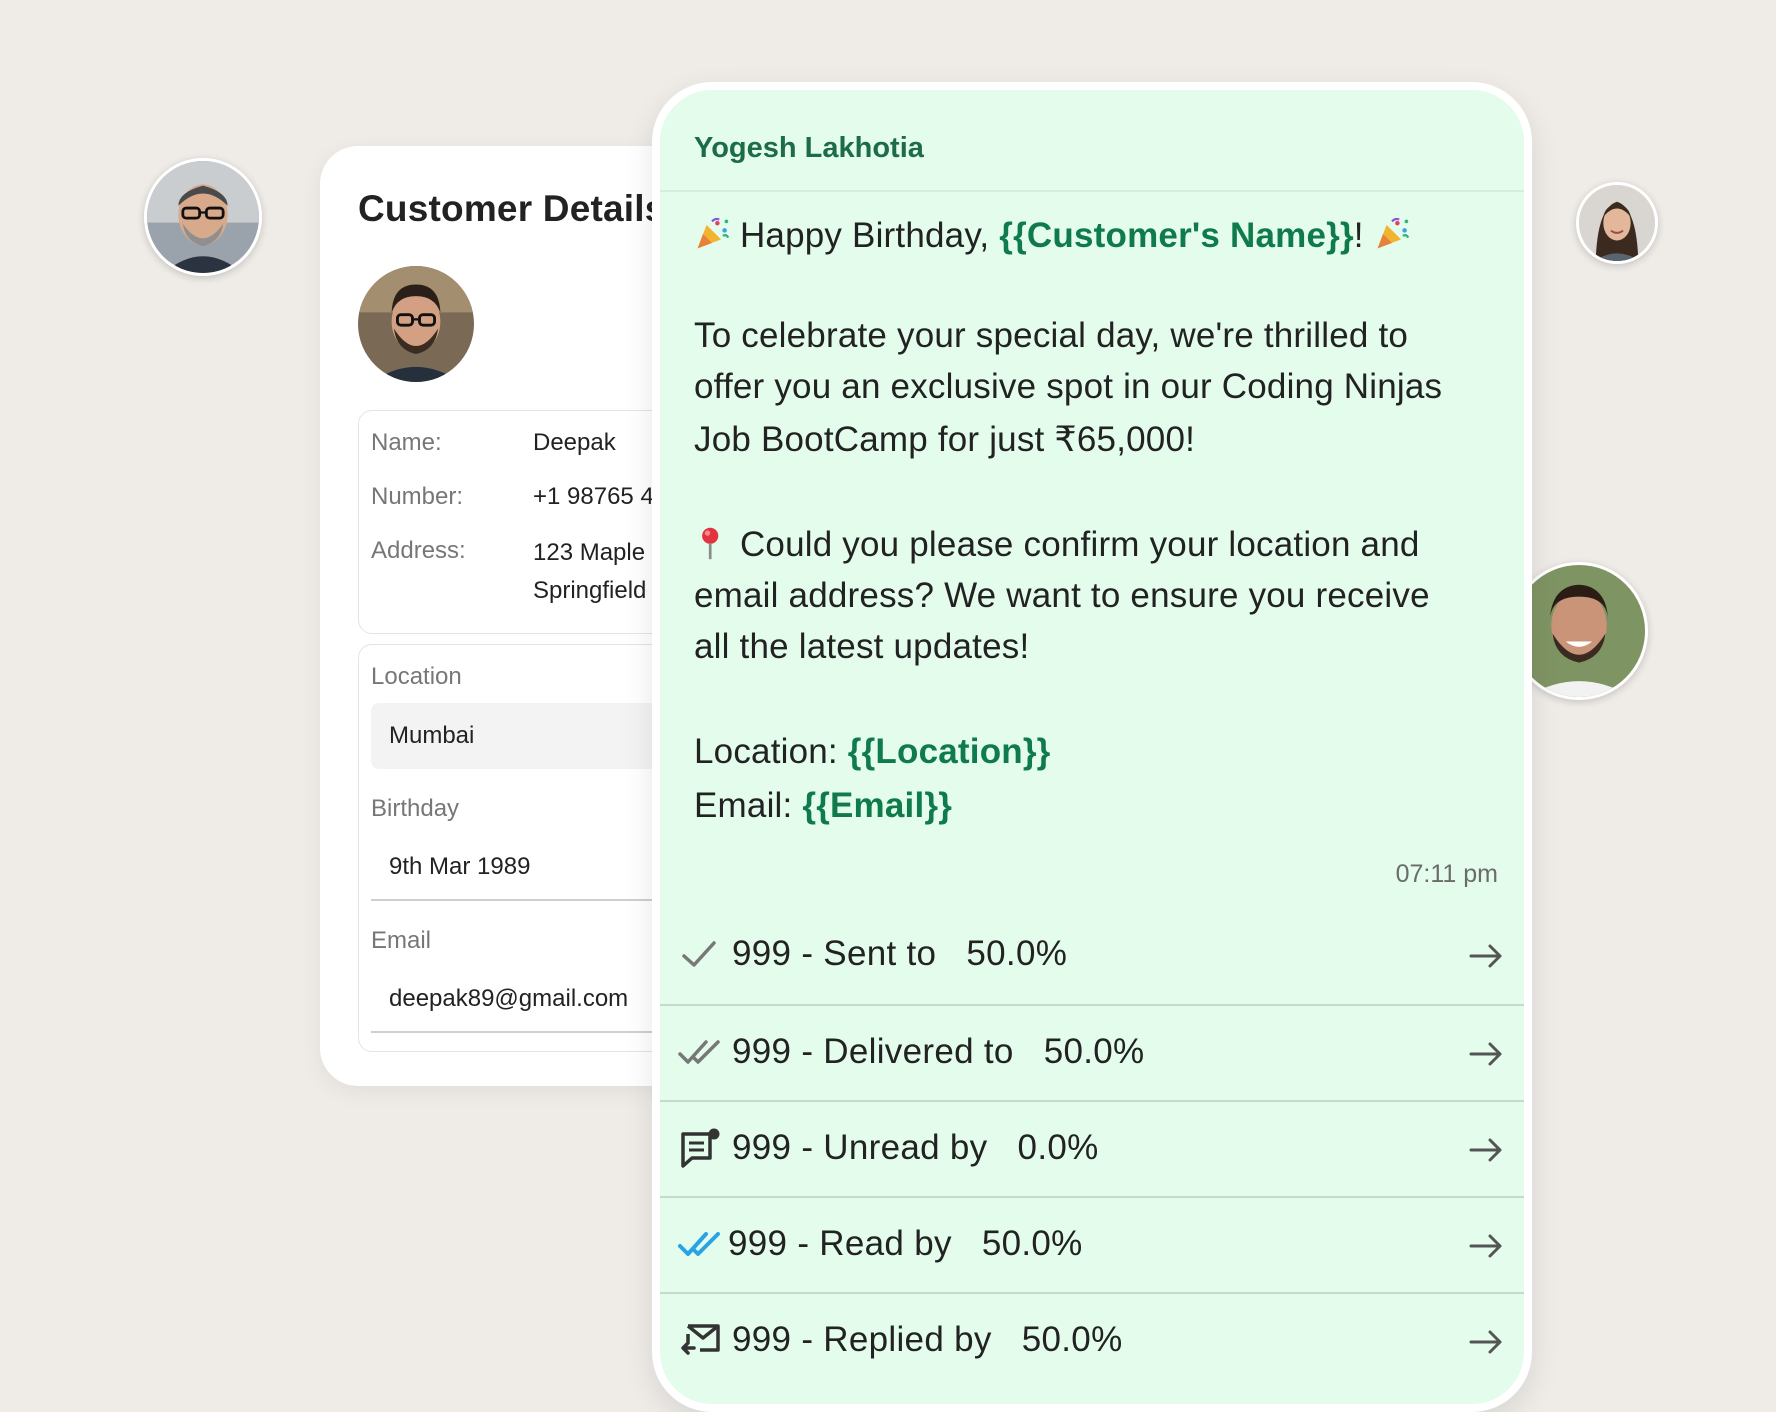 This screenshot has height=1412, width=1776. I want to click on email-line: Email: {{Email}}, so click(823, 806).